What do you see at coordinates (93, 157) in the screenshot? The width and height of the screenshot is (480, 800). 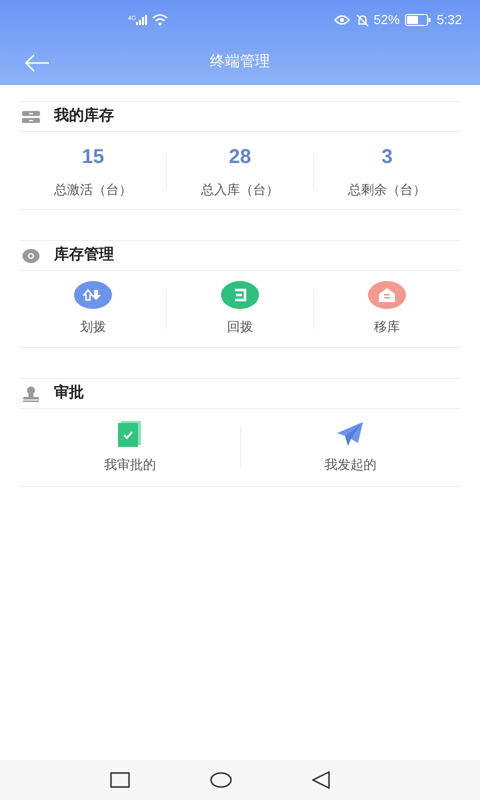 I see `stat-value: 15` at bounding box center [93, 157].